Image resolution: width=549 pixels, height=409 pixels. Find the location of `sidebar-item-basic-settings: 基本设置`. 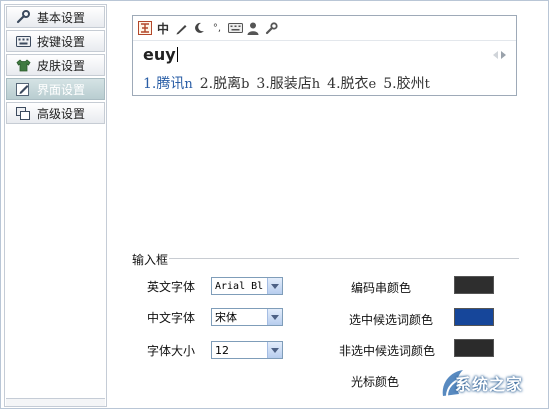

sidebar-item-basic-settings: 基本设置 is located at coordinates (55, 17).